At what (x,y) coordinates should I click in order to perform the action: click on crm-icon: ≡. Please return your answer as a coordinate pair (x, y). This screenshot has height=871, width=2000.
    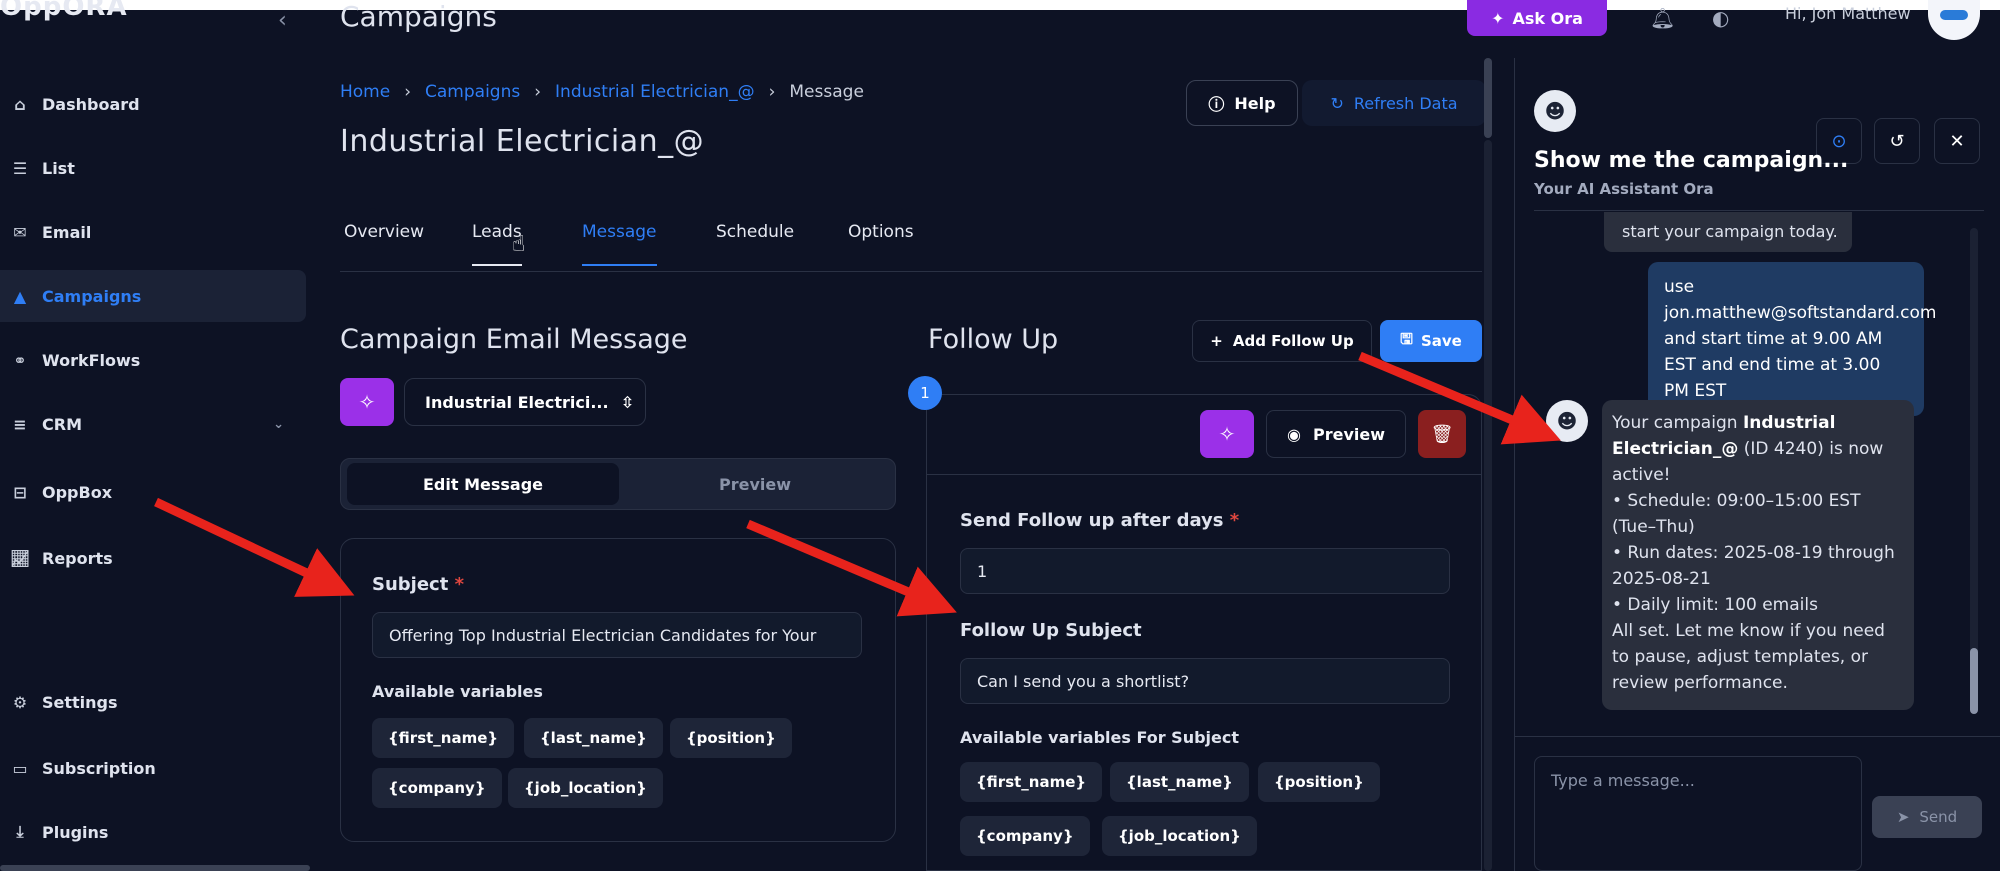
    Looking at the image, I should click on (20, 424).